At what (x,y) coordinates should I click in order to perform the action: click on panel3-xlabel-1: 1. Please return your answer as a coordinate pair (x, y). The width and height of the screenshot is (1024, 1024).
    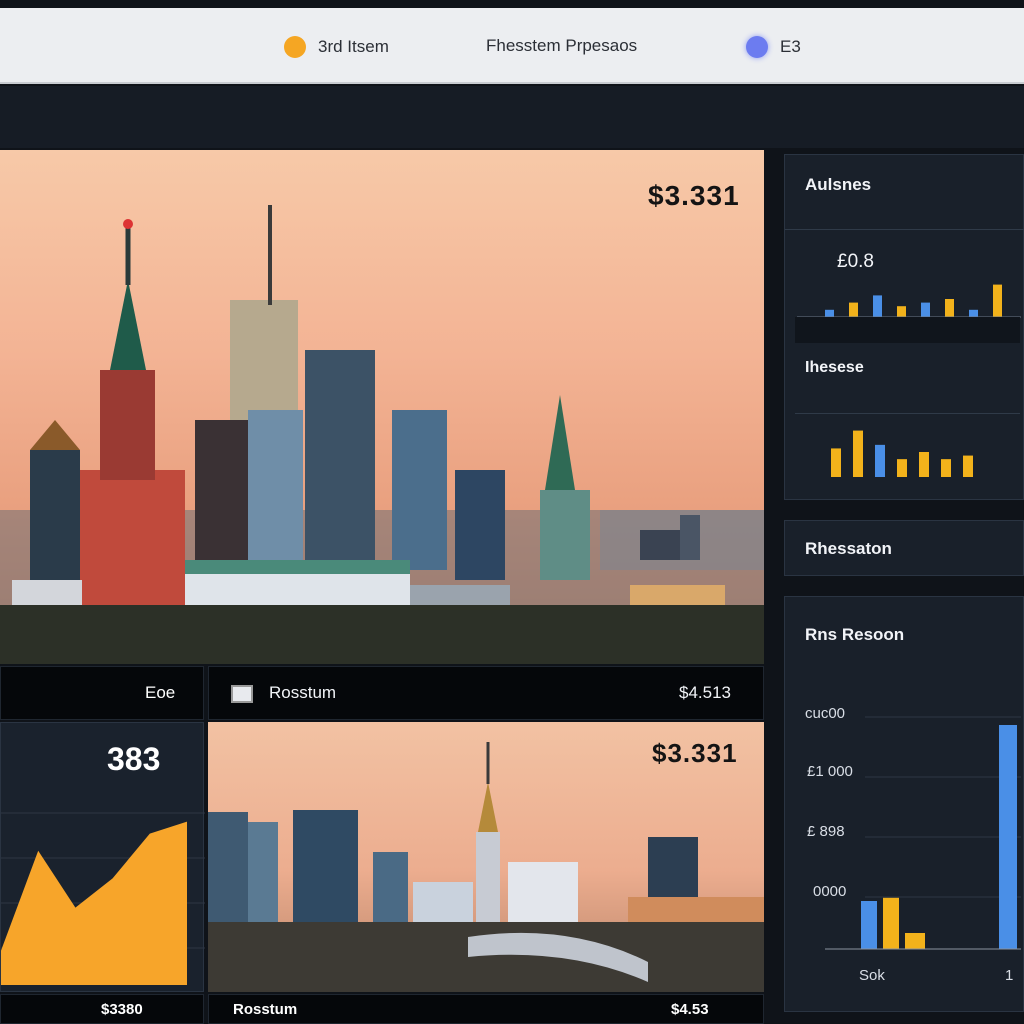
    Looking at the image, I should click on (1009, 975).